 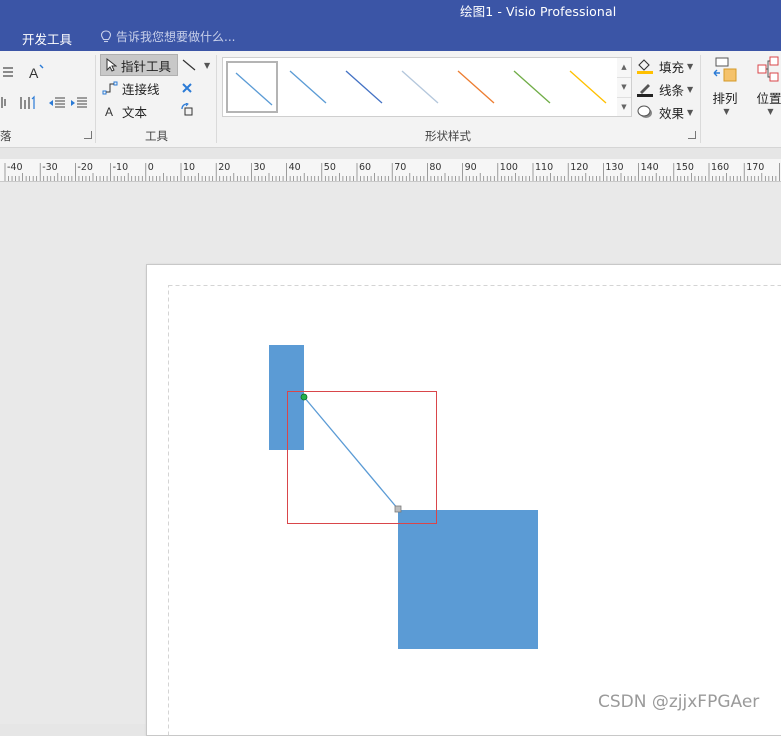 What do you see at coordinates (110, 88) in the screenshot?
I see `connector-icon` at bounding box center [110, 88].